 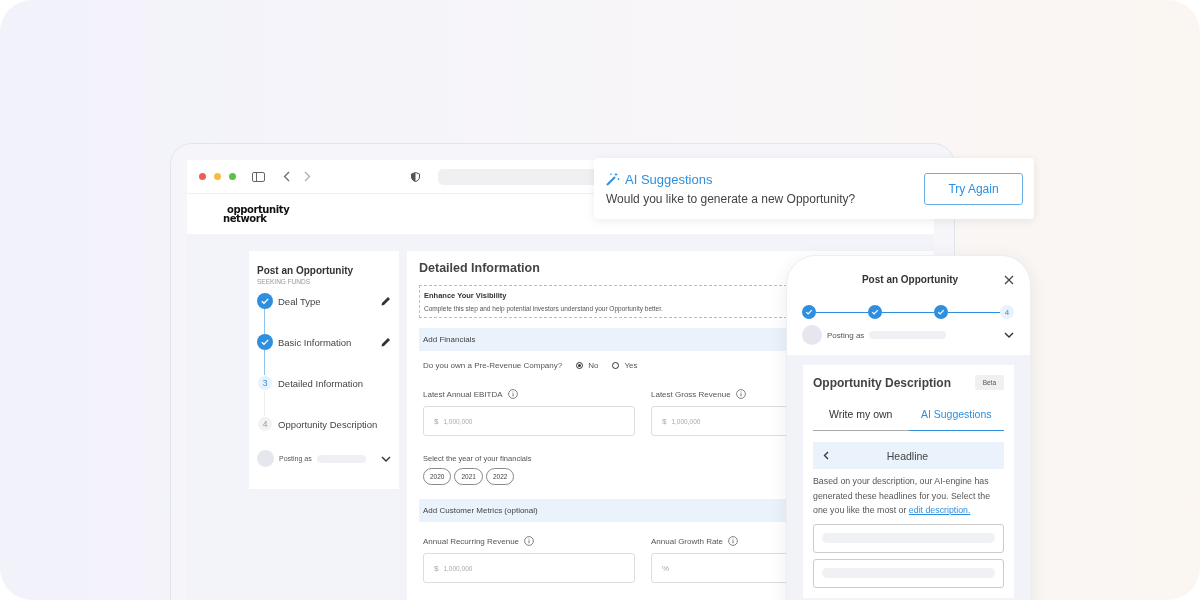 What do you see at coordinates (480, 268) in the screenshot?
I see `section-title: Detailed Information` at bounding box center [480, 268].